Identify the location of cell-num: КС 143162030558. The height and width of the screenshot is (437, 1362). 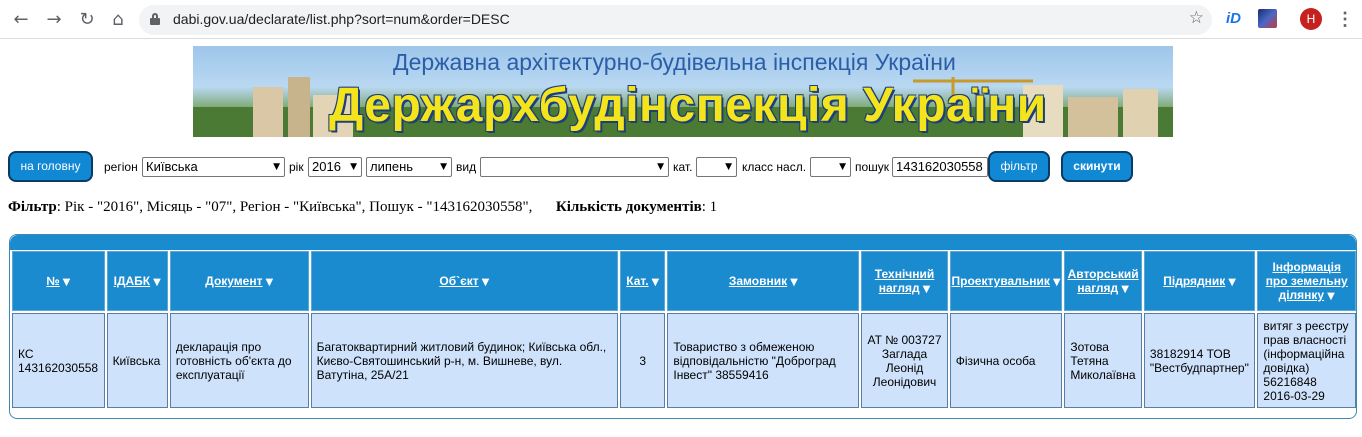
(58, 360).